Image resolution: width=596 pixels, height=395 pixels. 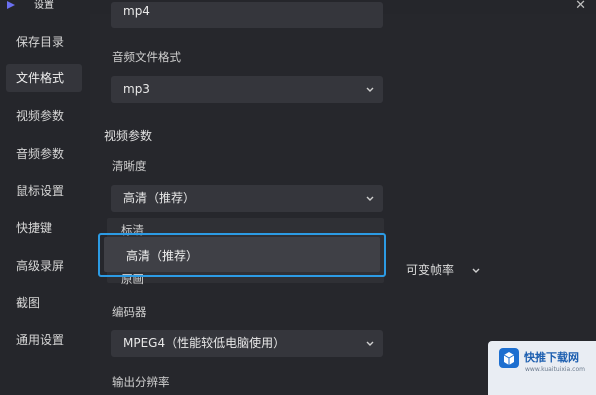 What do you see at coordinates (555, 369) in the screenshot?
I see `watermark-url: www.kuaituixia.com` at bounding box center [555, 369].